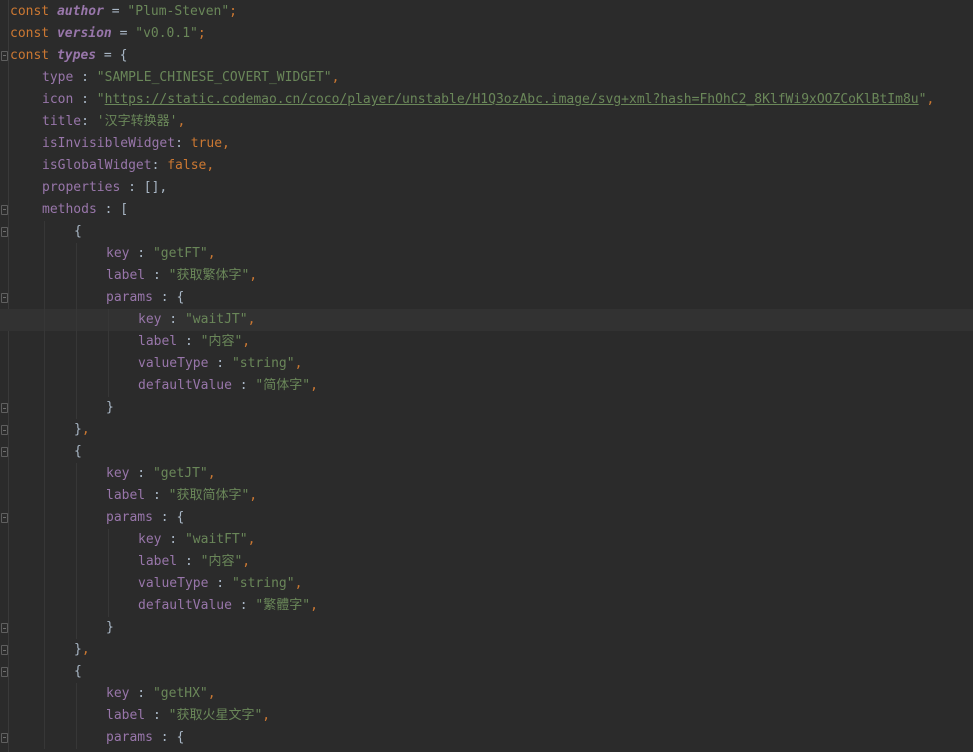 This screenshot has width=973, height=752. What do you see at coordinates (486, 496) in the screenshot?
I see `code-line: label : "获取简体字",` at bounding box center [486, 496].